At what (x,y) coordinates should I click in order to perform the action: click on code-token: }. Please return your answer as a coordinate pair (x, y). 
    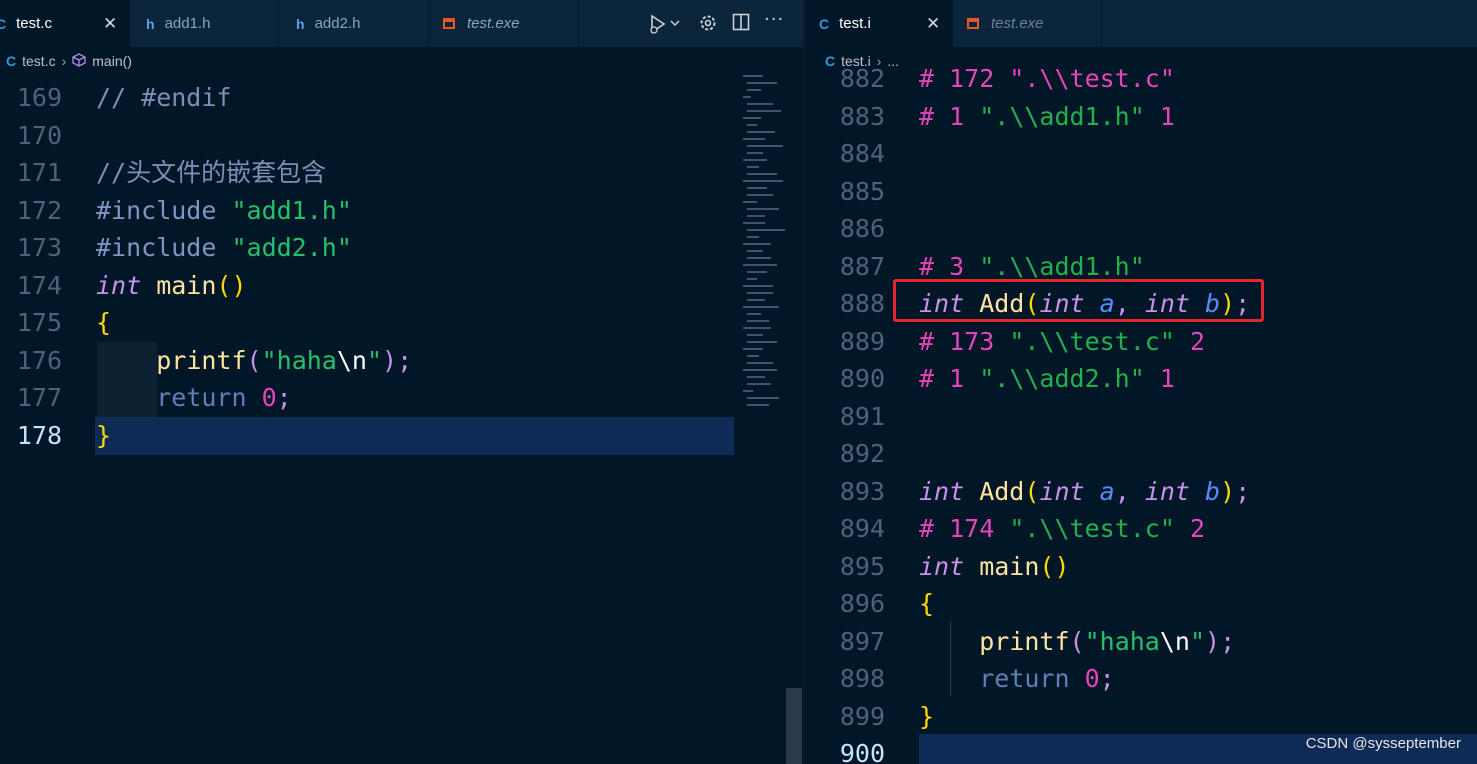
    Looking at the image, I should click on (927, 716).